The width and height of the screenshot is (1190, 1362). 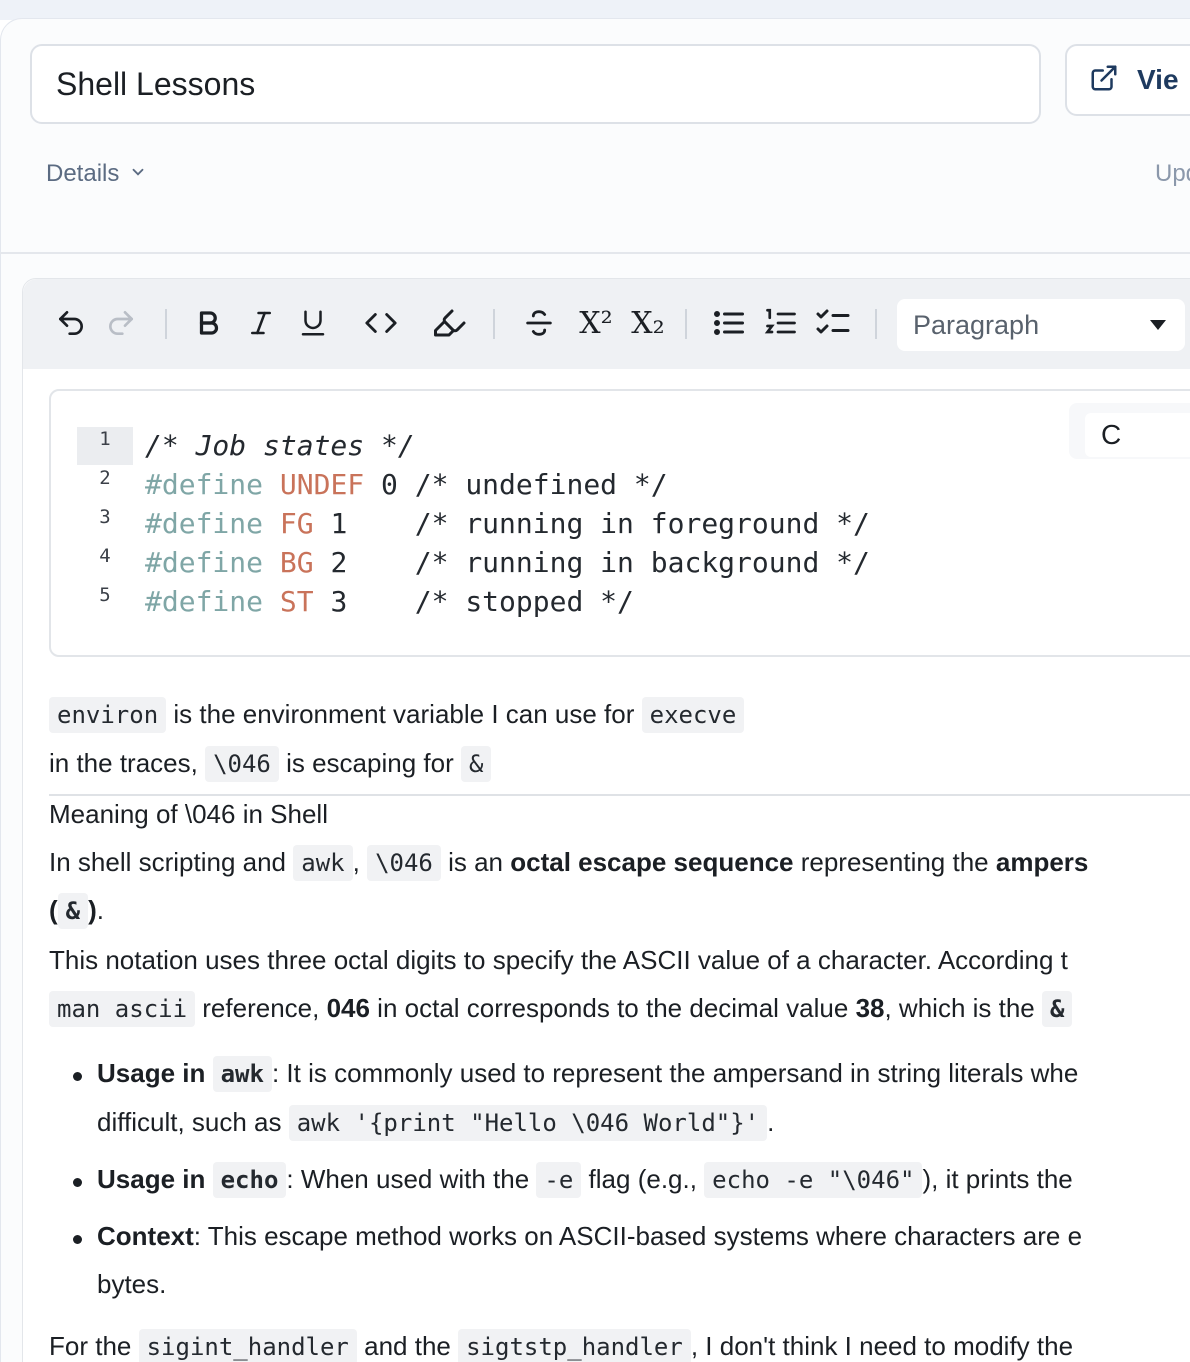 I want to click on code-line: 5 #define ST 3 /* stopped */, so click(x=355, y=604).